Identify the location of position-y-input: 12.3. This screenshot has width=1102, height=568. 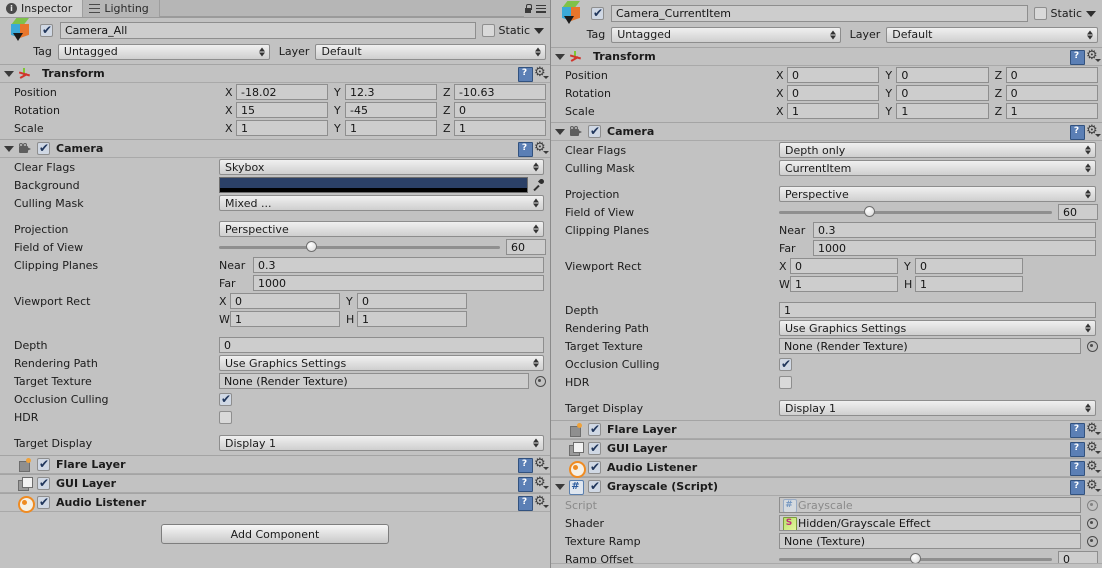
(391, 92).